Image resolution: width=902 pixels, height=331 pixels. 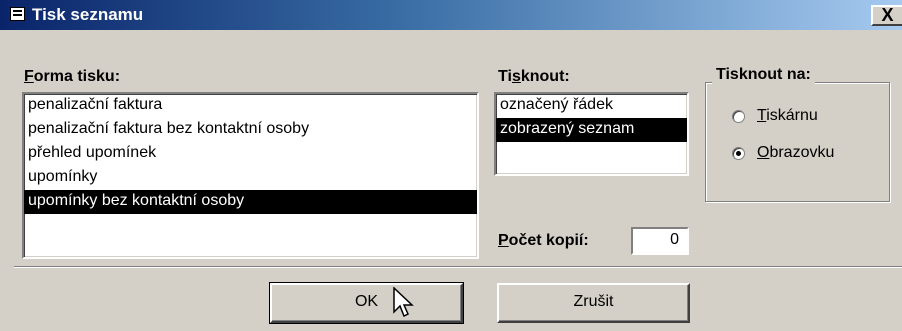 What do you see at coordinates (88, 14) in the screenshot?
I see `window-title: Tisk seznamu` at bounding box center [88, 14].